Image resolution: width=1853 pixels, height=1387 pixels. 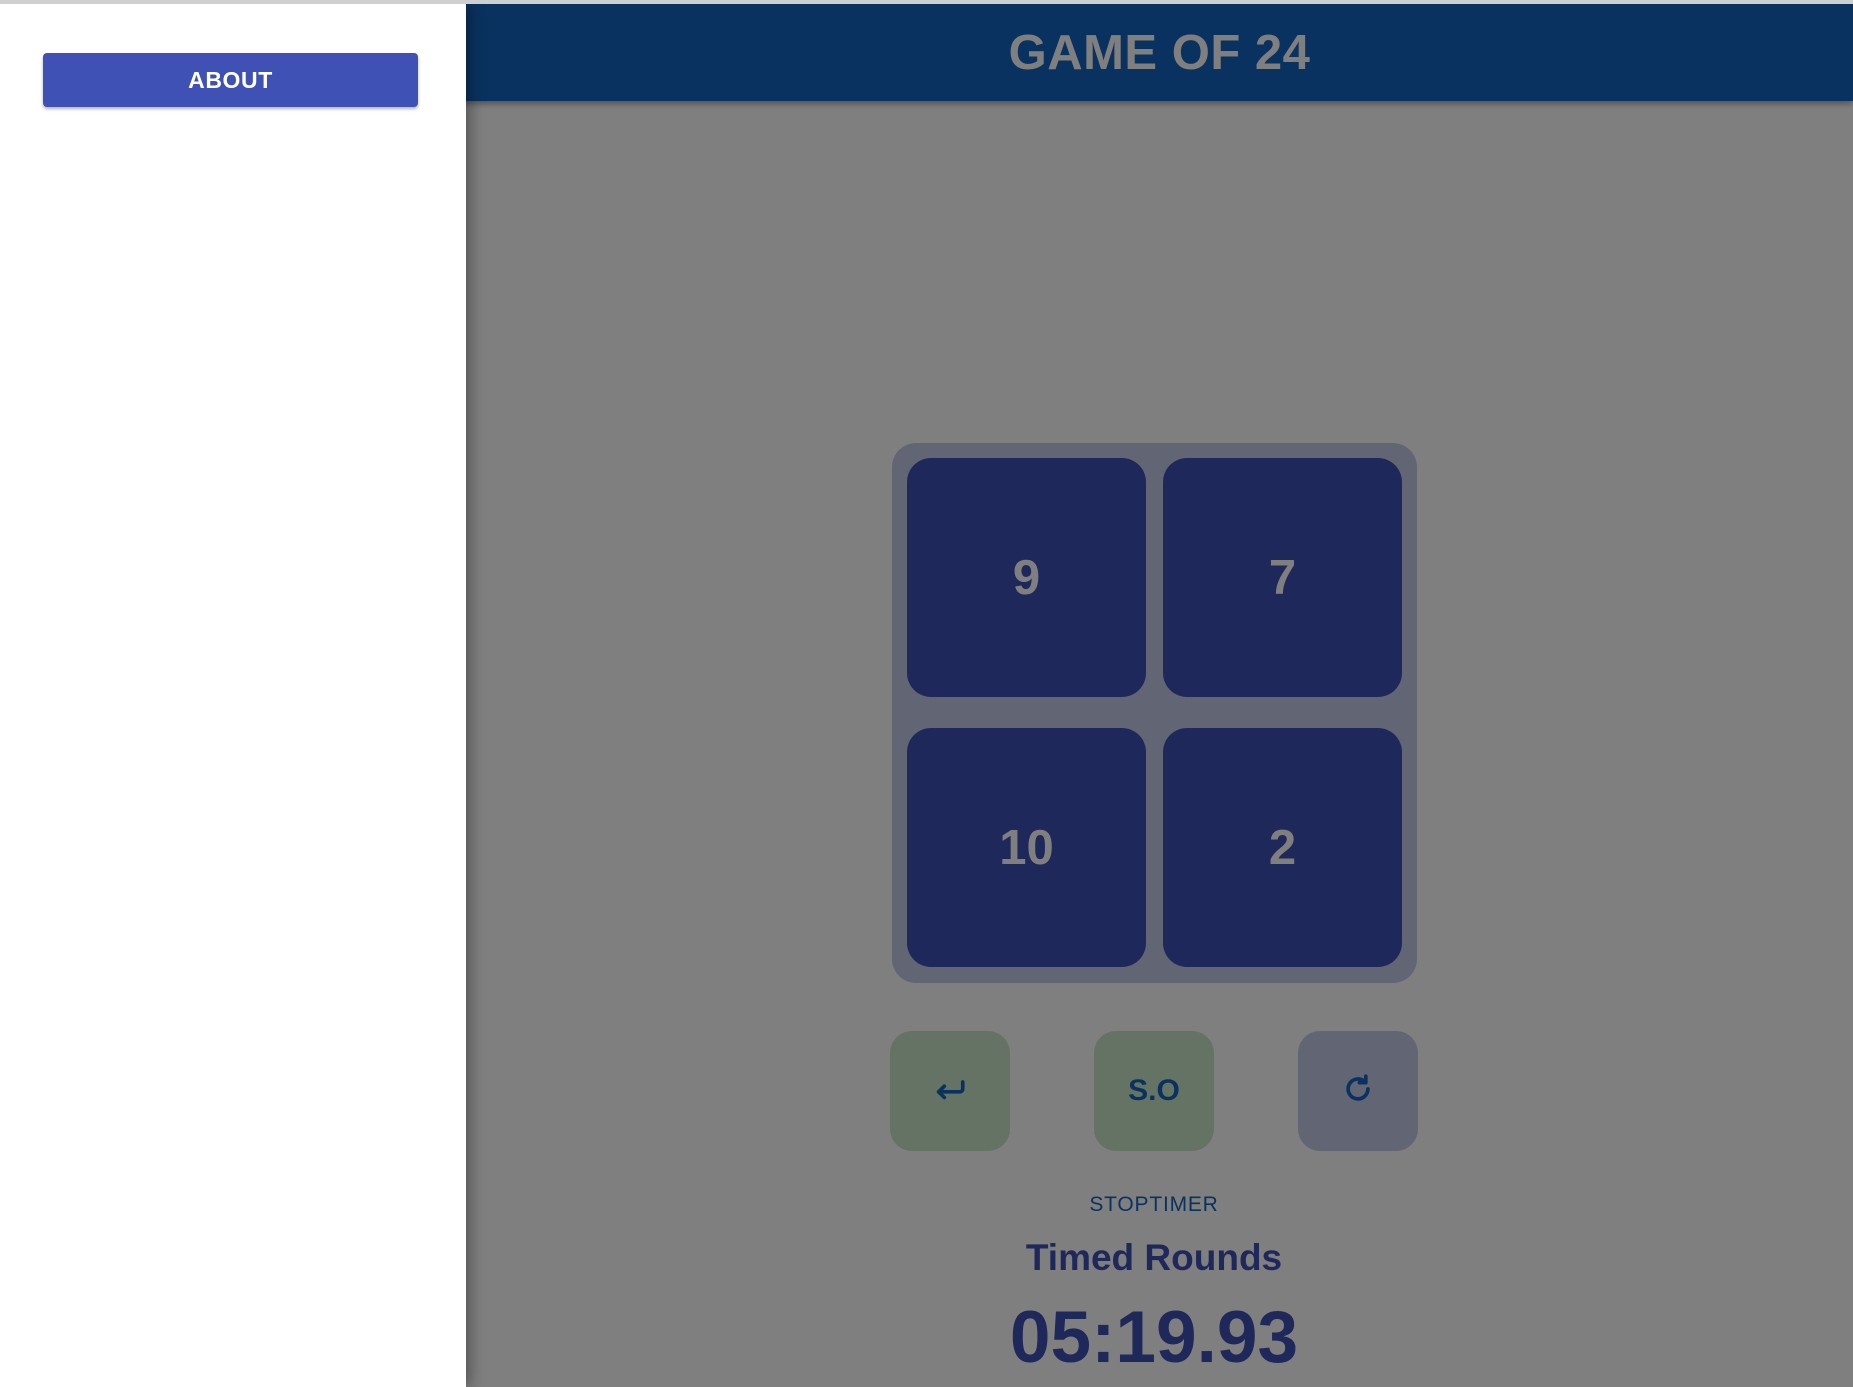 I want to click on about-button: ABOUT, so click(x=230, y=80).